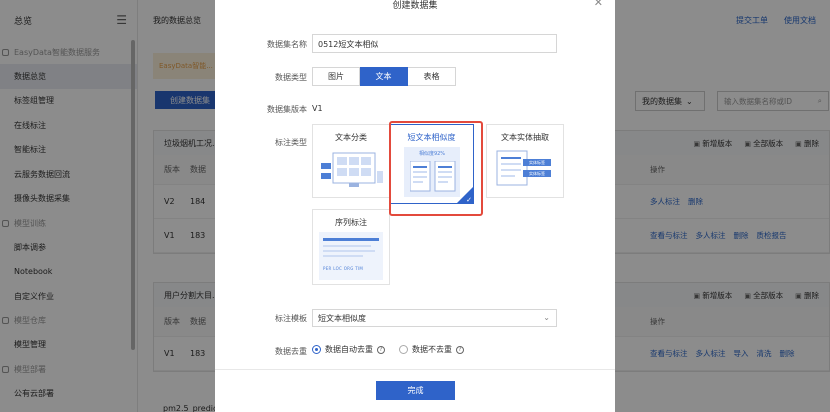 The width and height of the screenshot is (830, 412). What do you see at coordinates (525, 137) in the screenshot?
I see `annotation-type-title: 文本实体抽取` at bounding box center [525, 137].